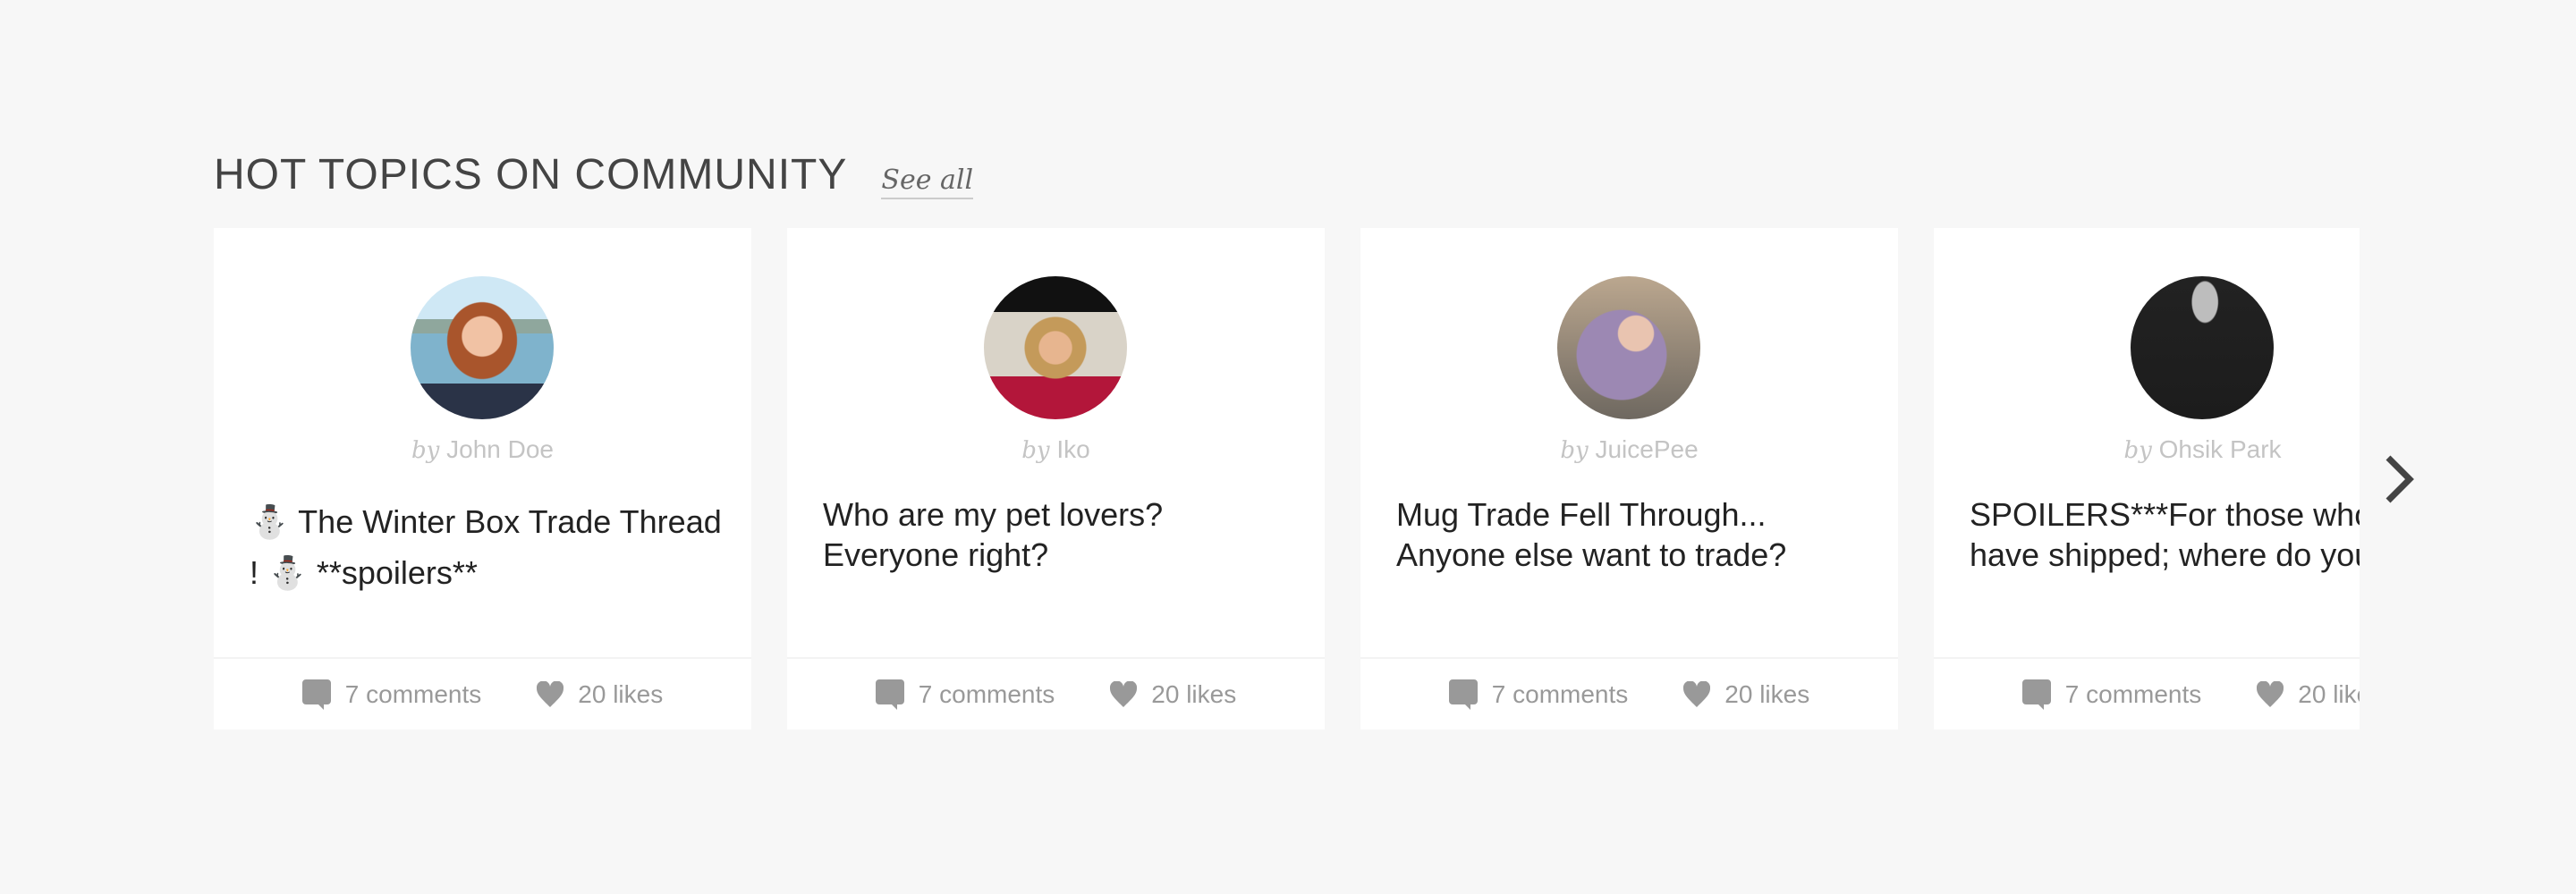 Image resolution: width=2576 pixels, height=894 pixels. I want to click on author-line: by John Doe, so click(482, 449).